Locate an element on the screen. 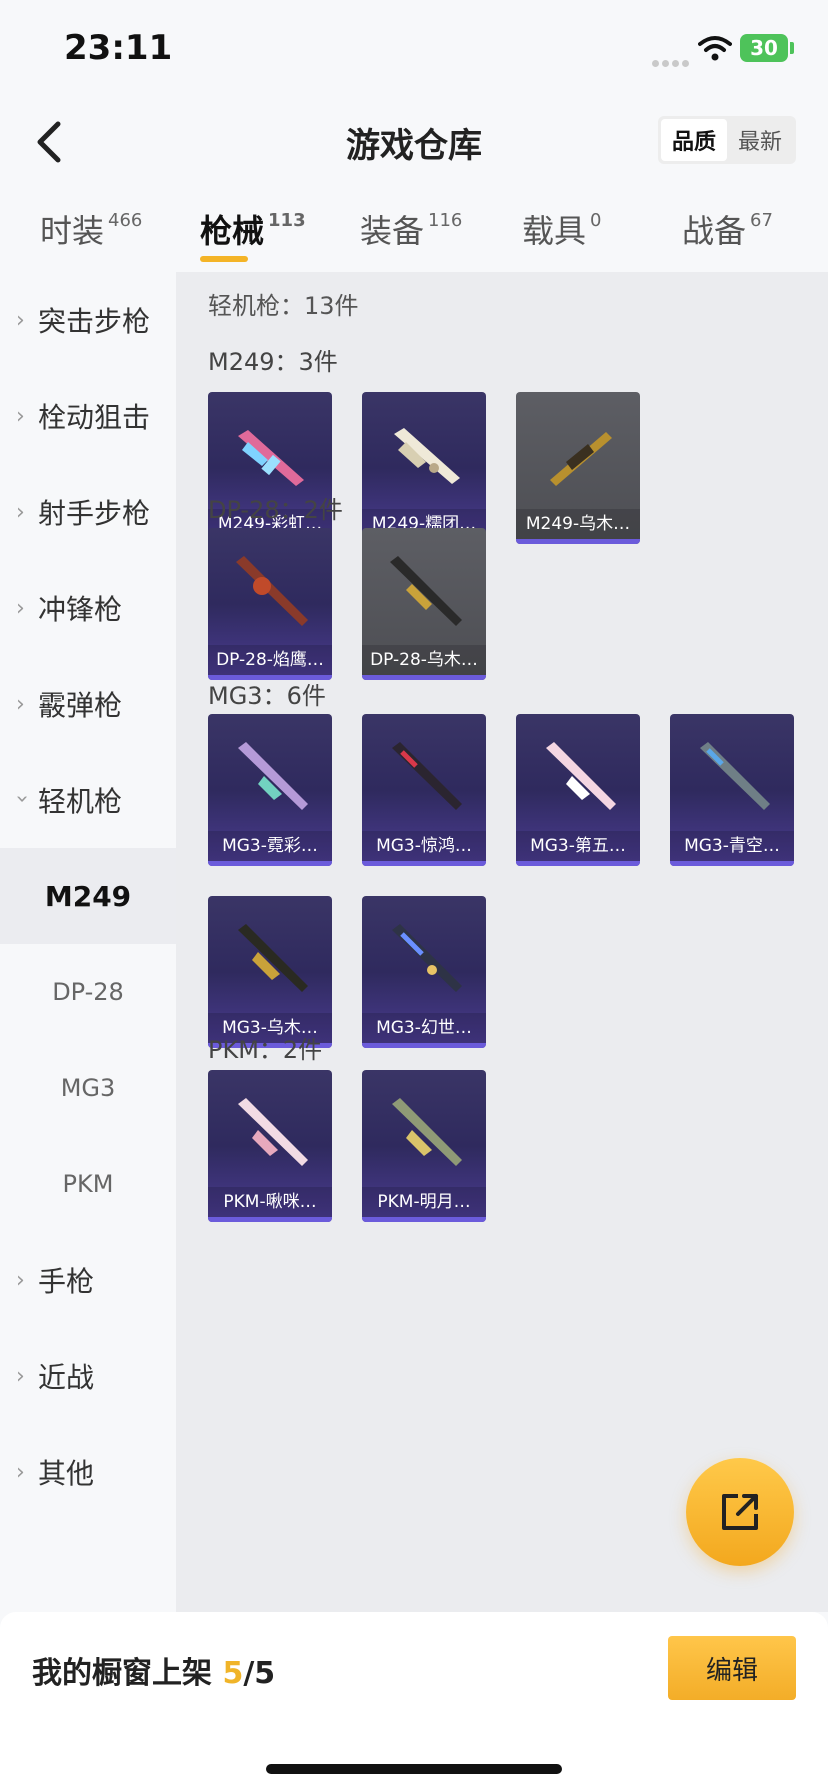 Image resolution: width=828 pixels, height=1792 pixels. sidebar-item-pistol: › 手枪 is located at coordinates (88, 1280).